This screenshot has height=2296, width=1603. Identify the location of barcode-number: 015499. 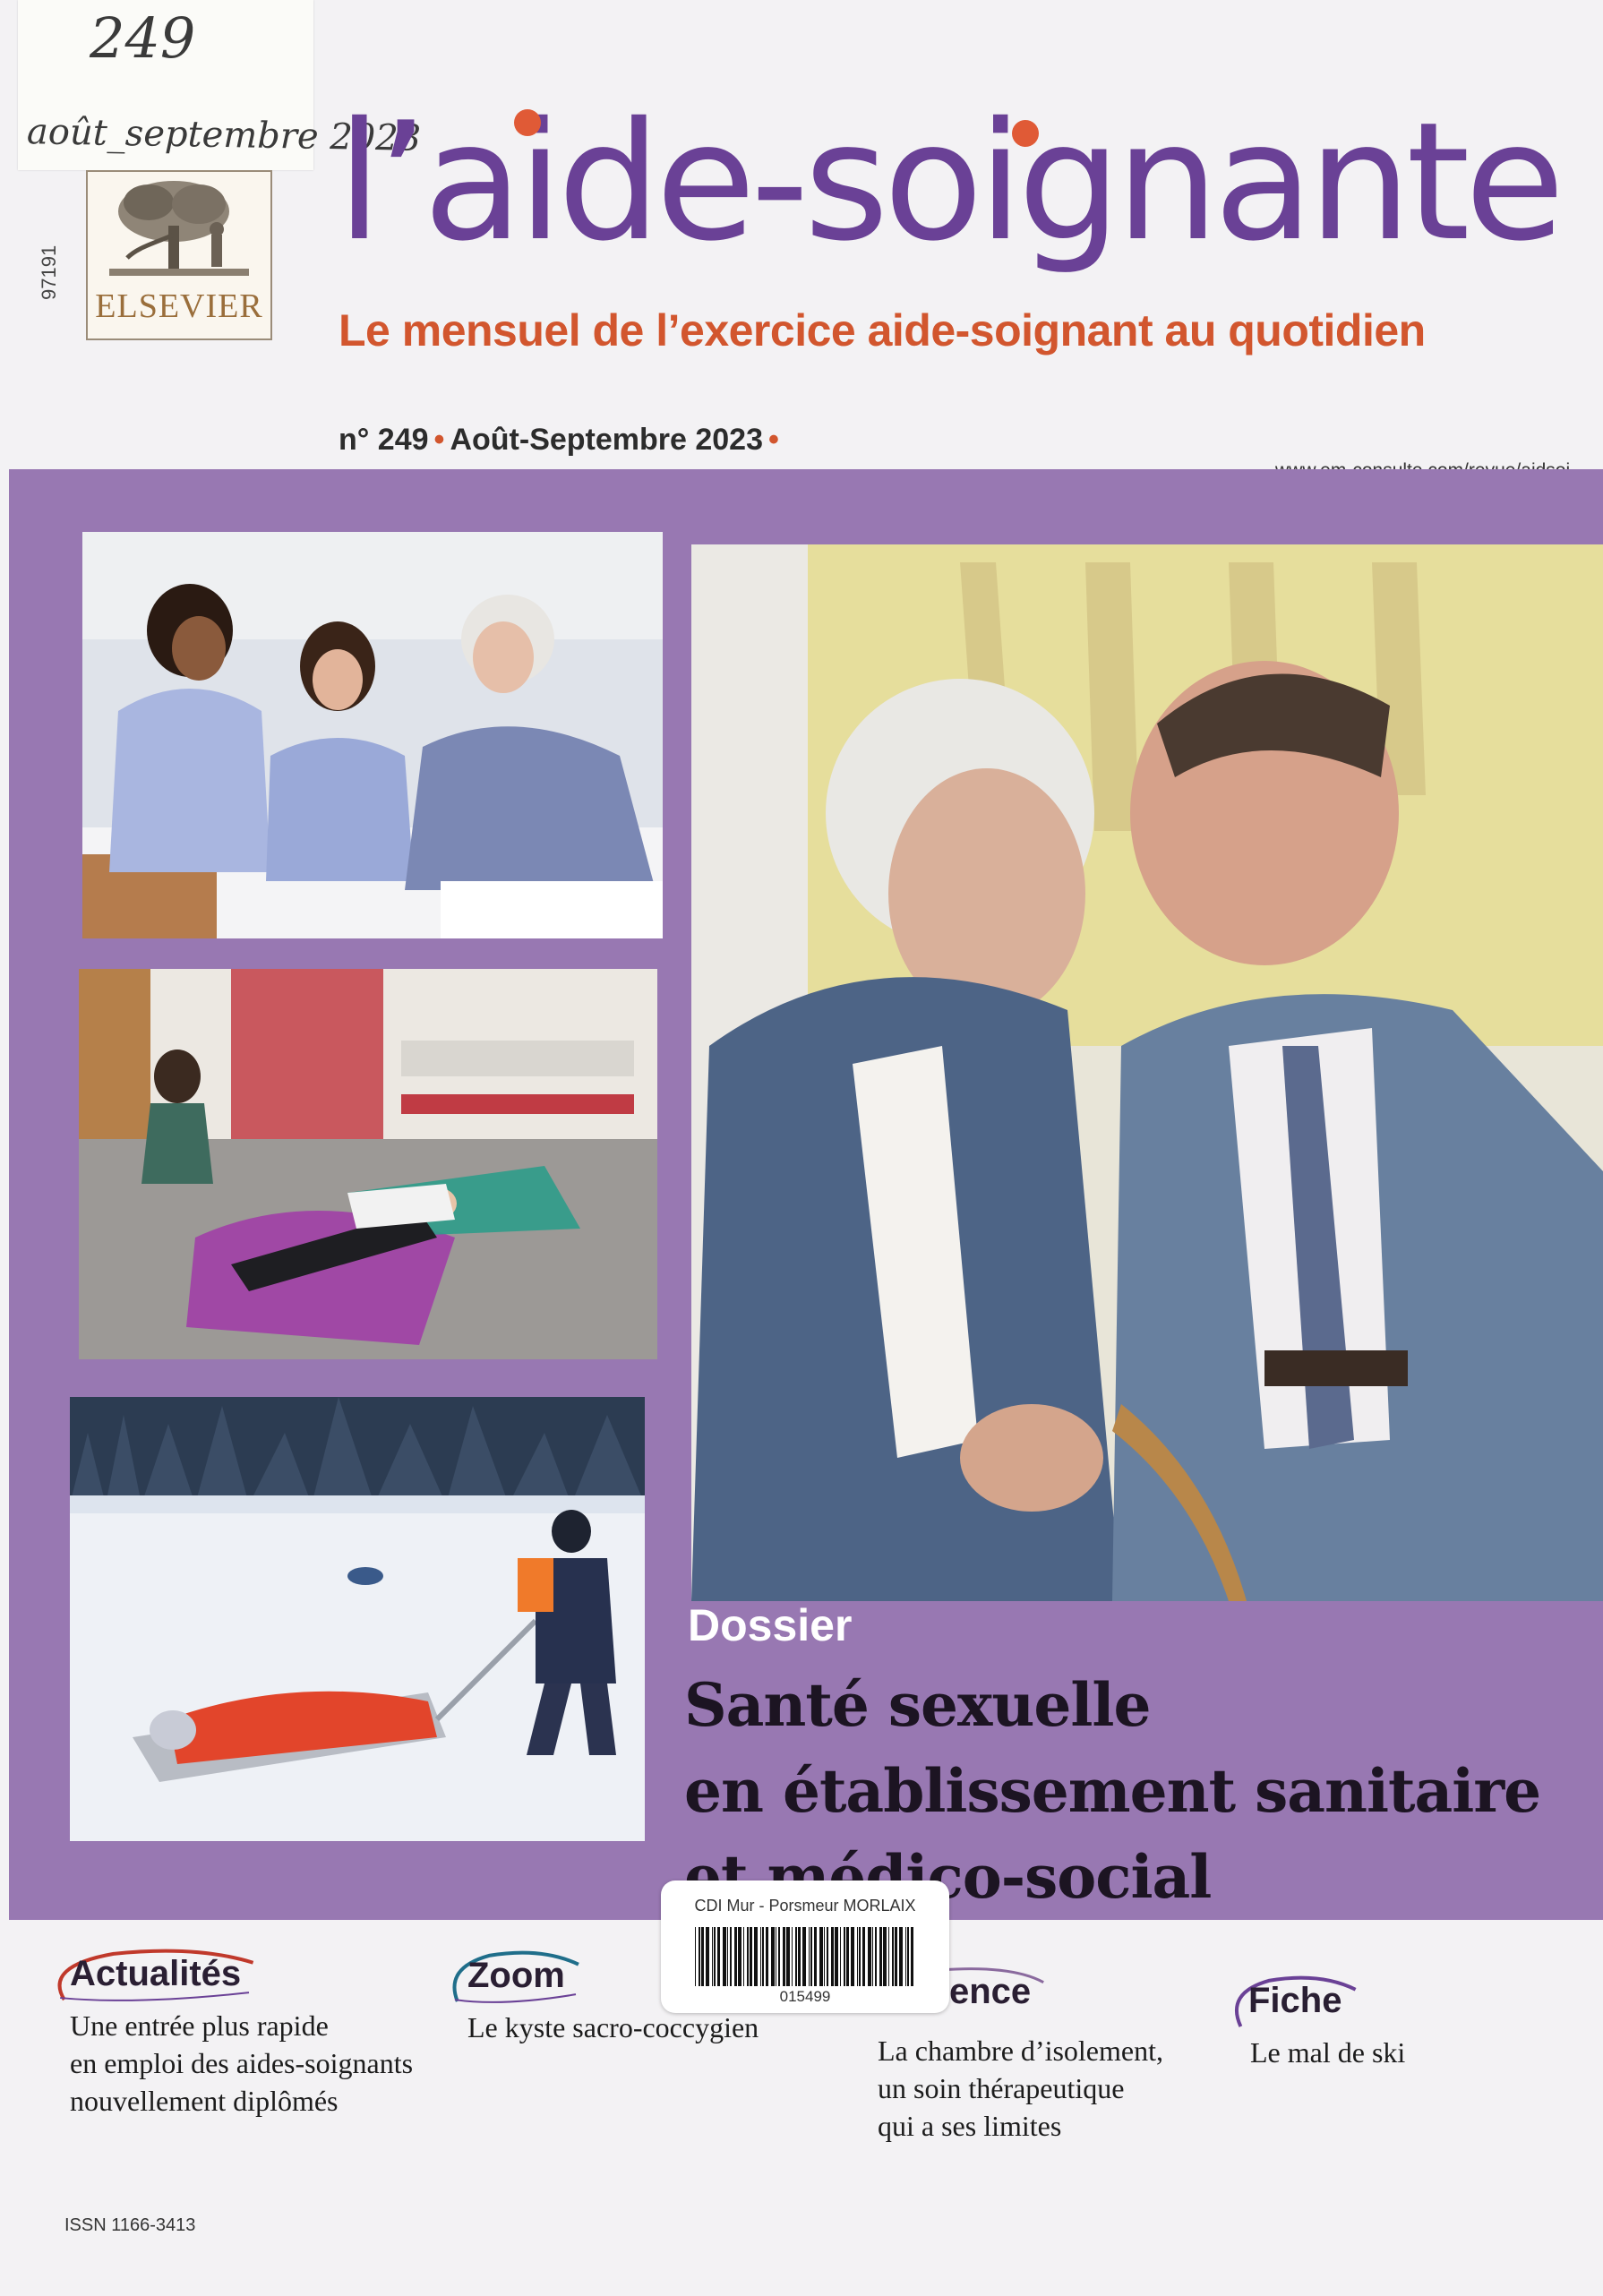
(805, 1996).